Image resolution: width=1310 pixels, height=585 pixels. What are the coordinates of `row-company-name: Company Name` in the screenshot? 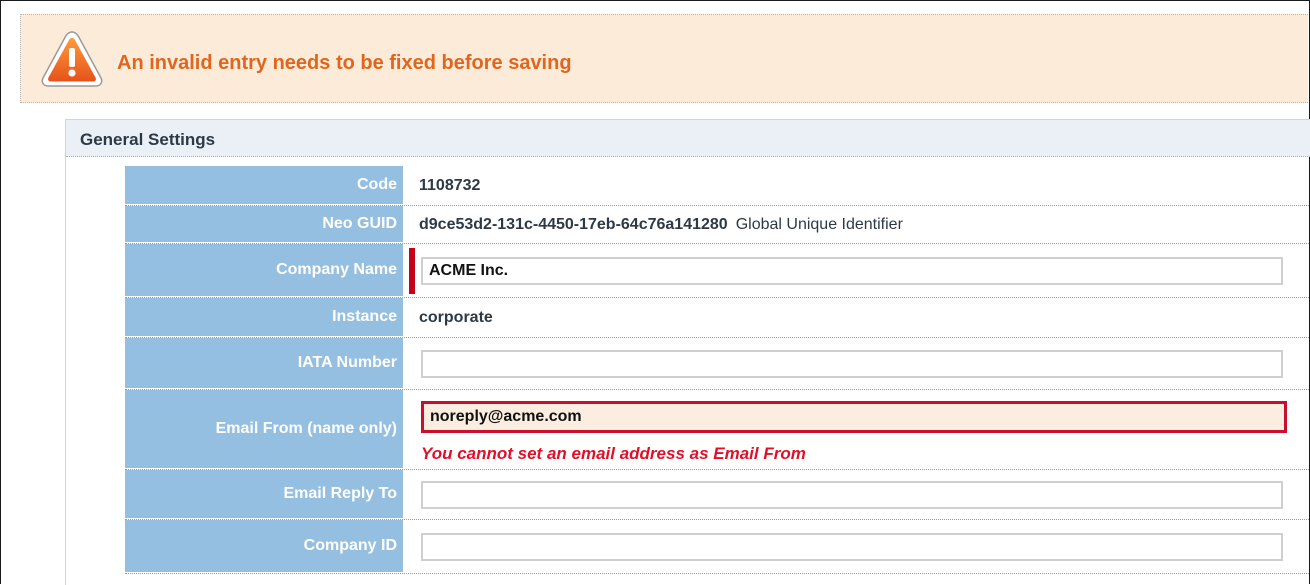 It's located at (717, 271).